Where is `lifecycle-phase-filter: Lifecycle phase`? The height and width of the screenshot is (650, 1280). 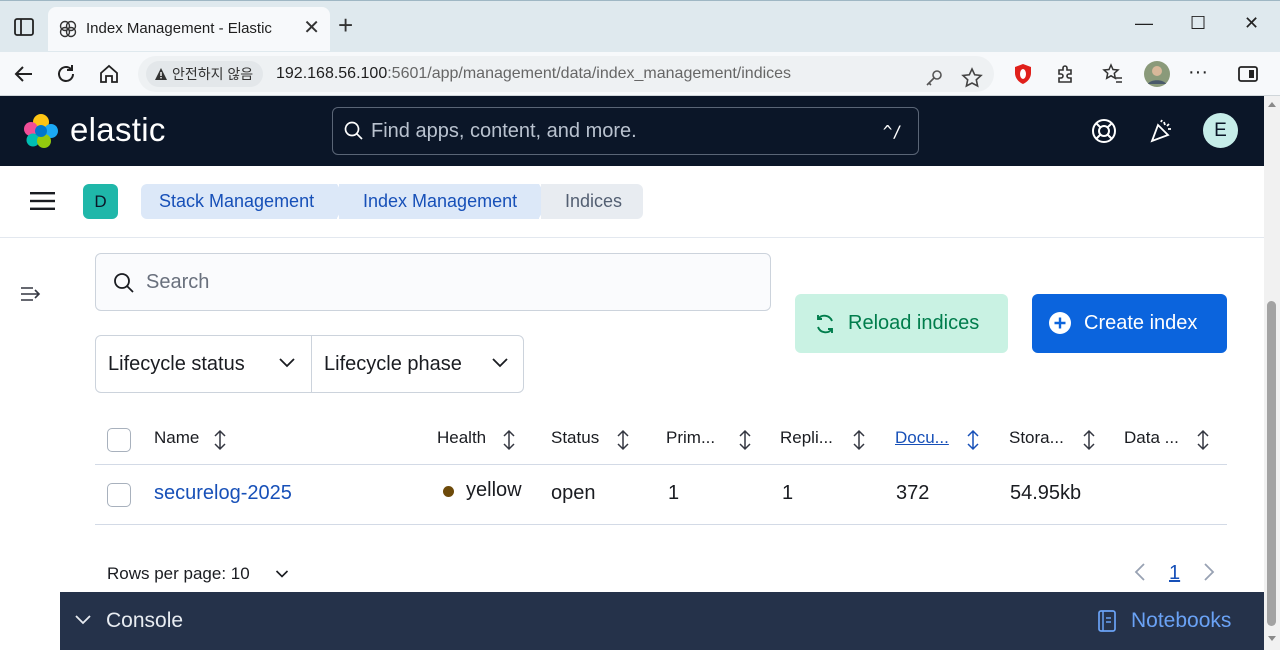
lifecycle-phase-filter: Lifecycle phase is located at coordinates (417, 364).